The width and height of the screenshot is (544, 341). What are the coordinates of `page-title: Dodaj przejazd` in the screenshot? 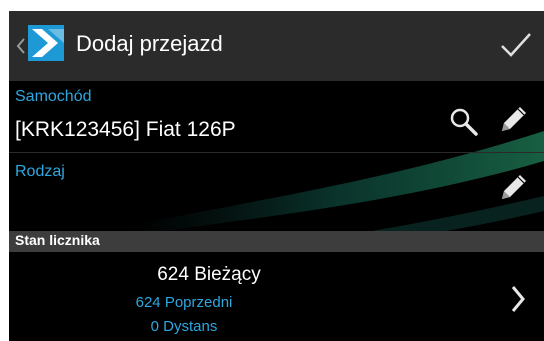 It's located at (149, 43).